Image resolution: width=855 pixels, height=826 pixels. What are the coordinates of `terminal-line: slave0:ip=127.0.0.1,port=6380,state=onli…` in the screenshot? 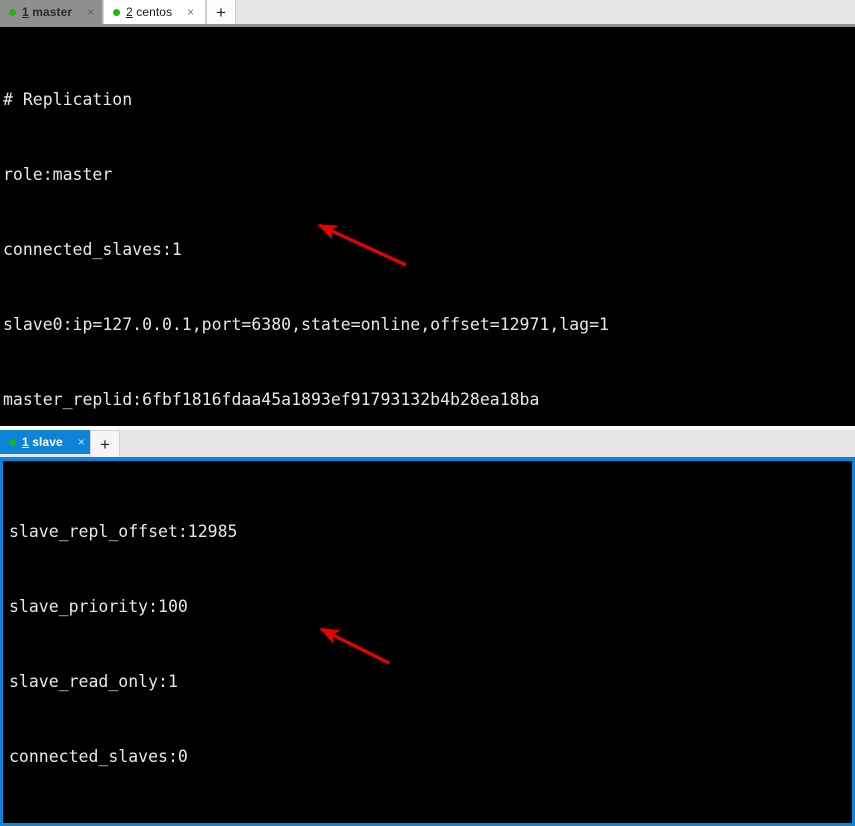 It's located at (306, 324).